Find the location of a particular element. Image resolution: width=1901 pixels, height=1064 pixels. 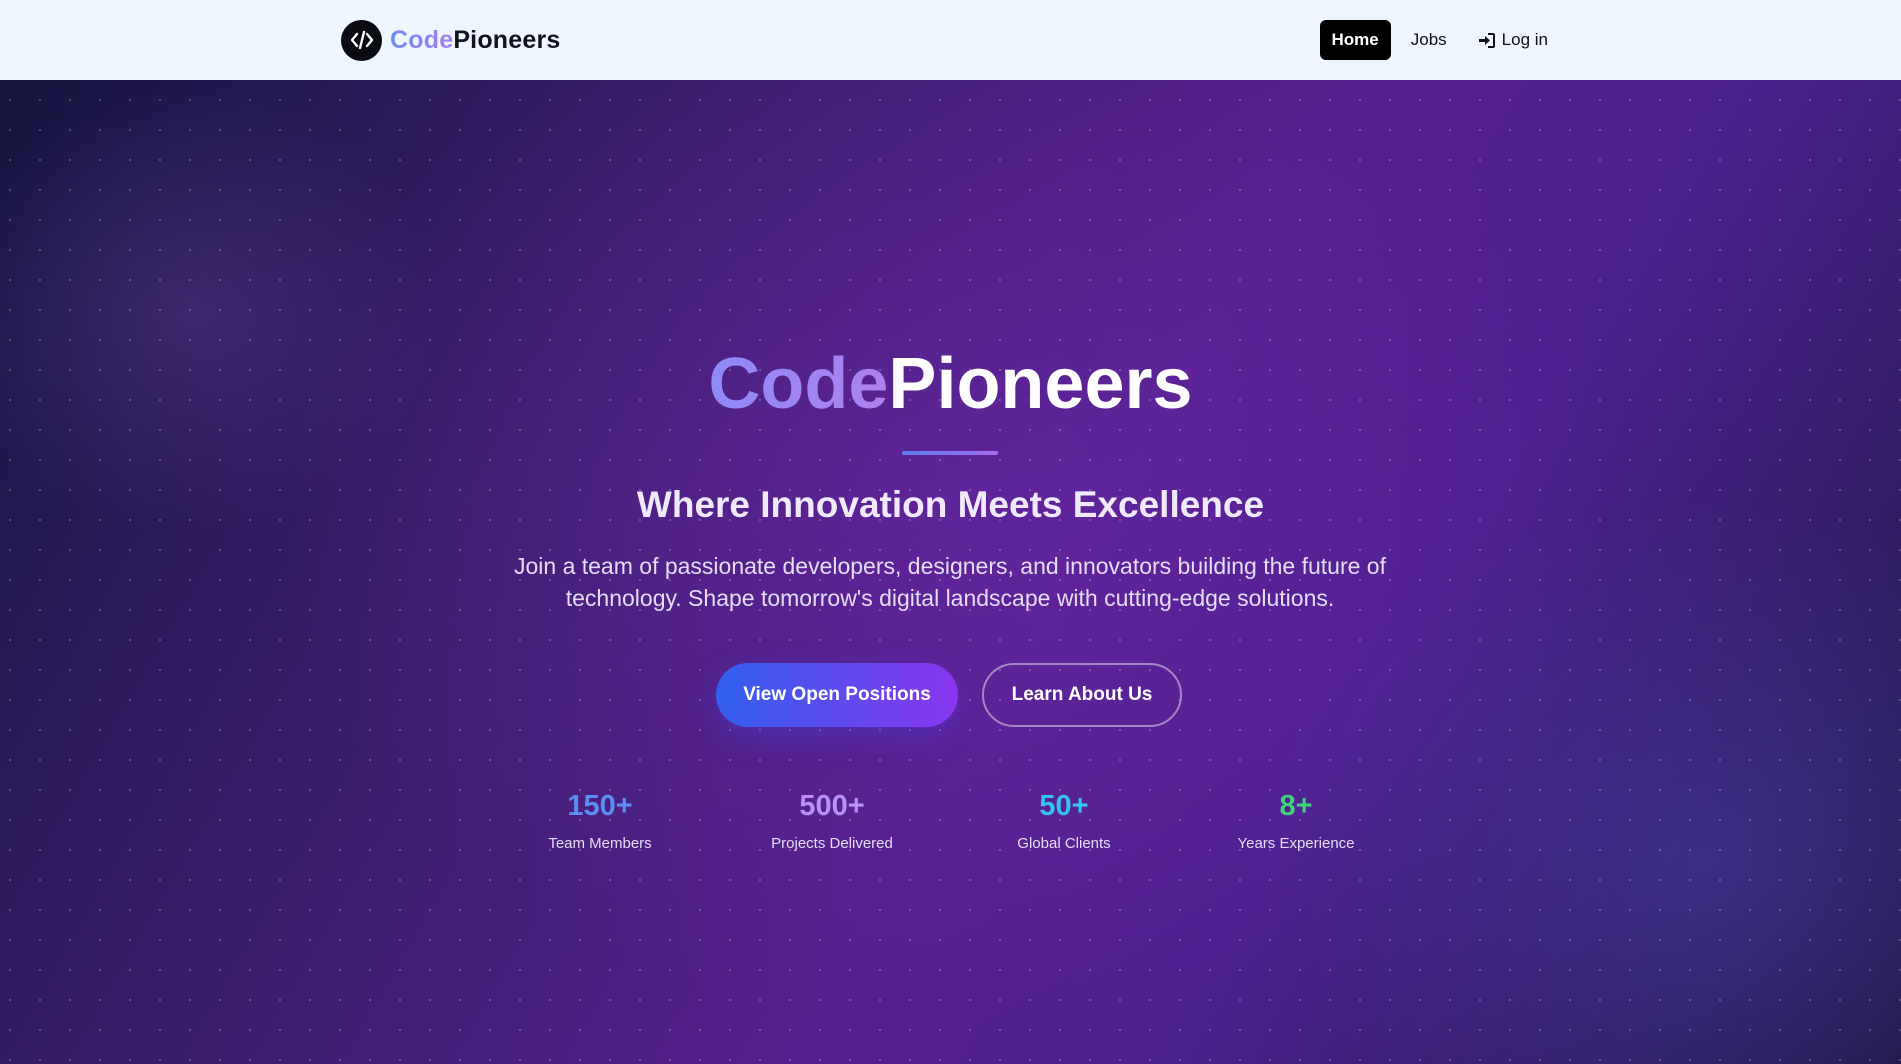

brand-link: CodePioneers is located at coordinates (451, 40).